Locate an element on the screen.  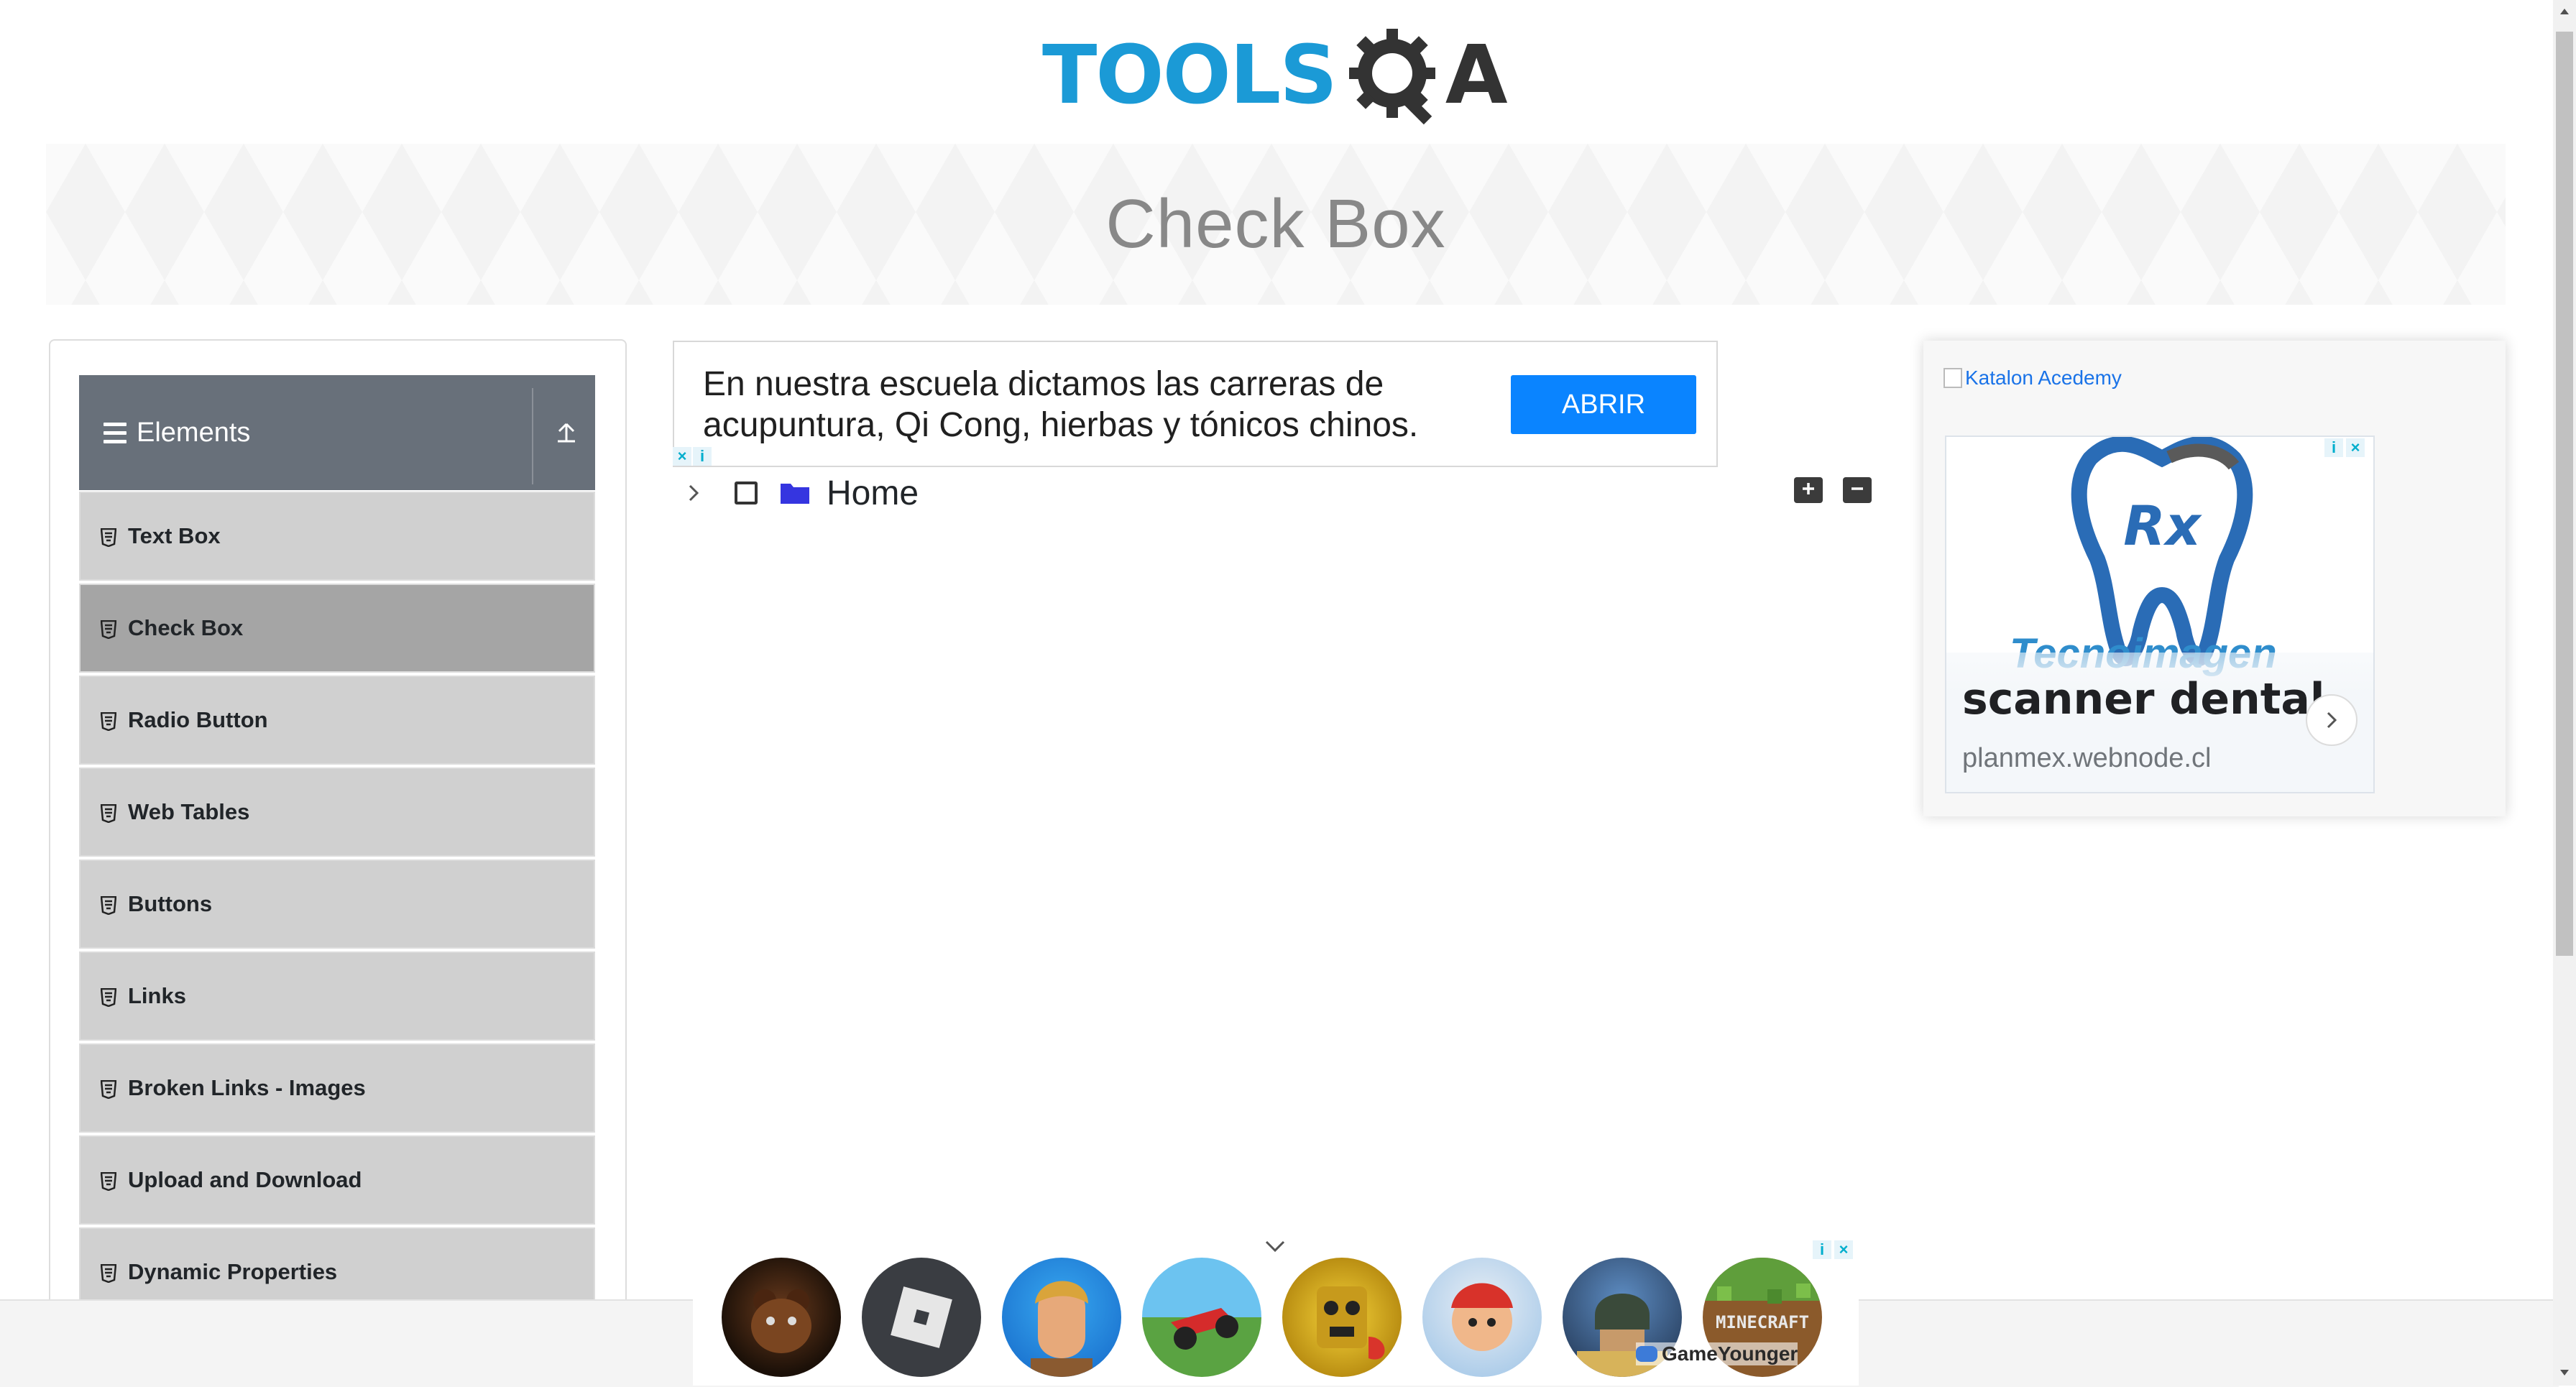
katalon-alt-text: Katalon Acedemy is located at coordinates (2043, 378).